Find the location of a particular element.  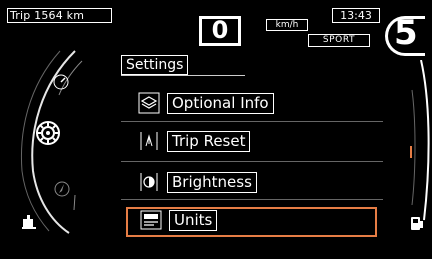

navigation-icon is located at coordinates (62, 189).